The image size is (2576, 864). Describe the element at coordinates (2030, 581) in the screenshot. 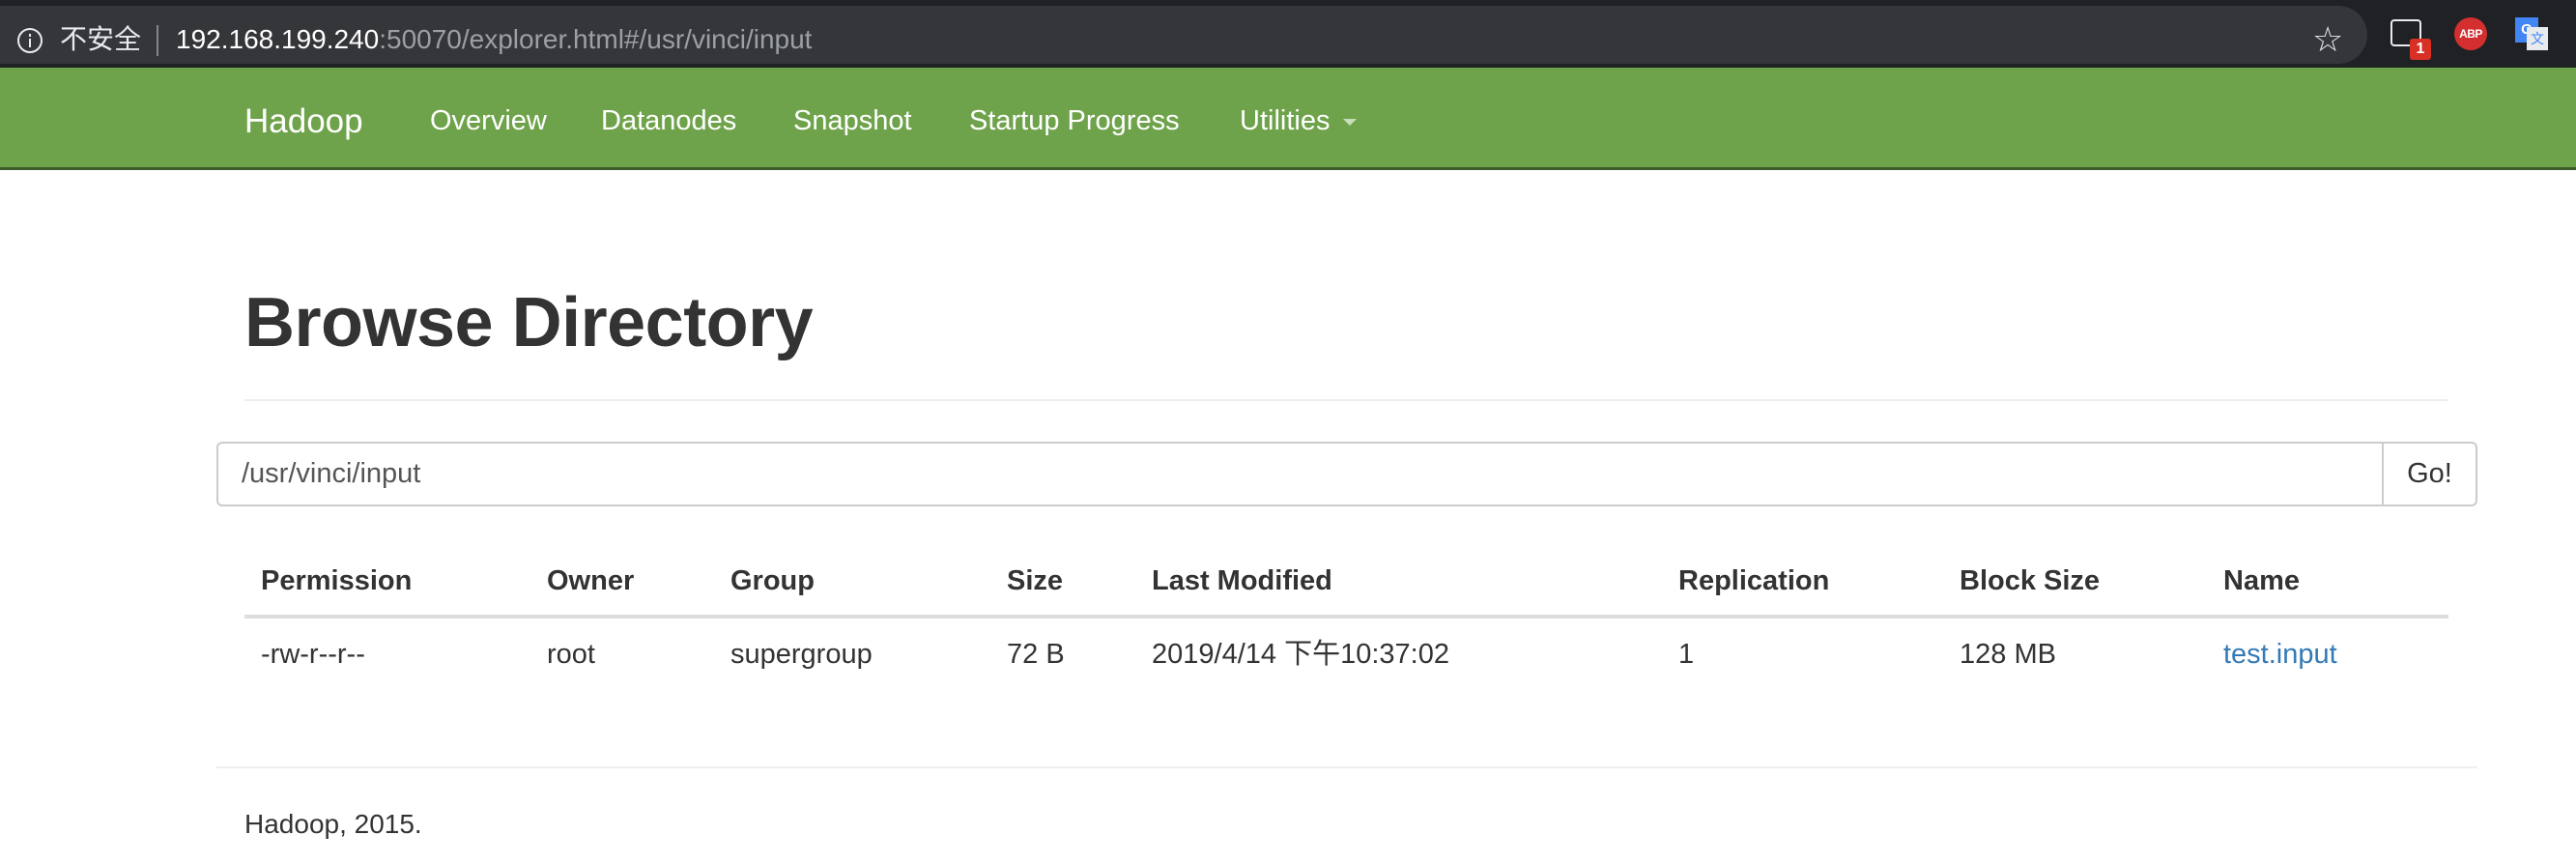

I see `column-header-block-size: Block Size` at that location.